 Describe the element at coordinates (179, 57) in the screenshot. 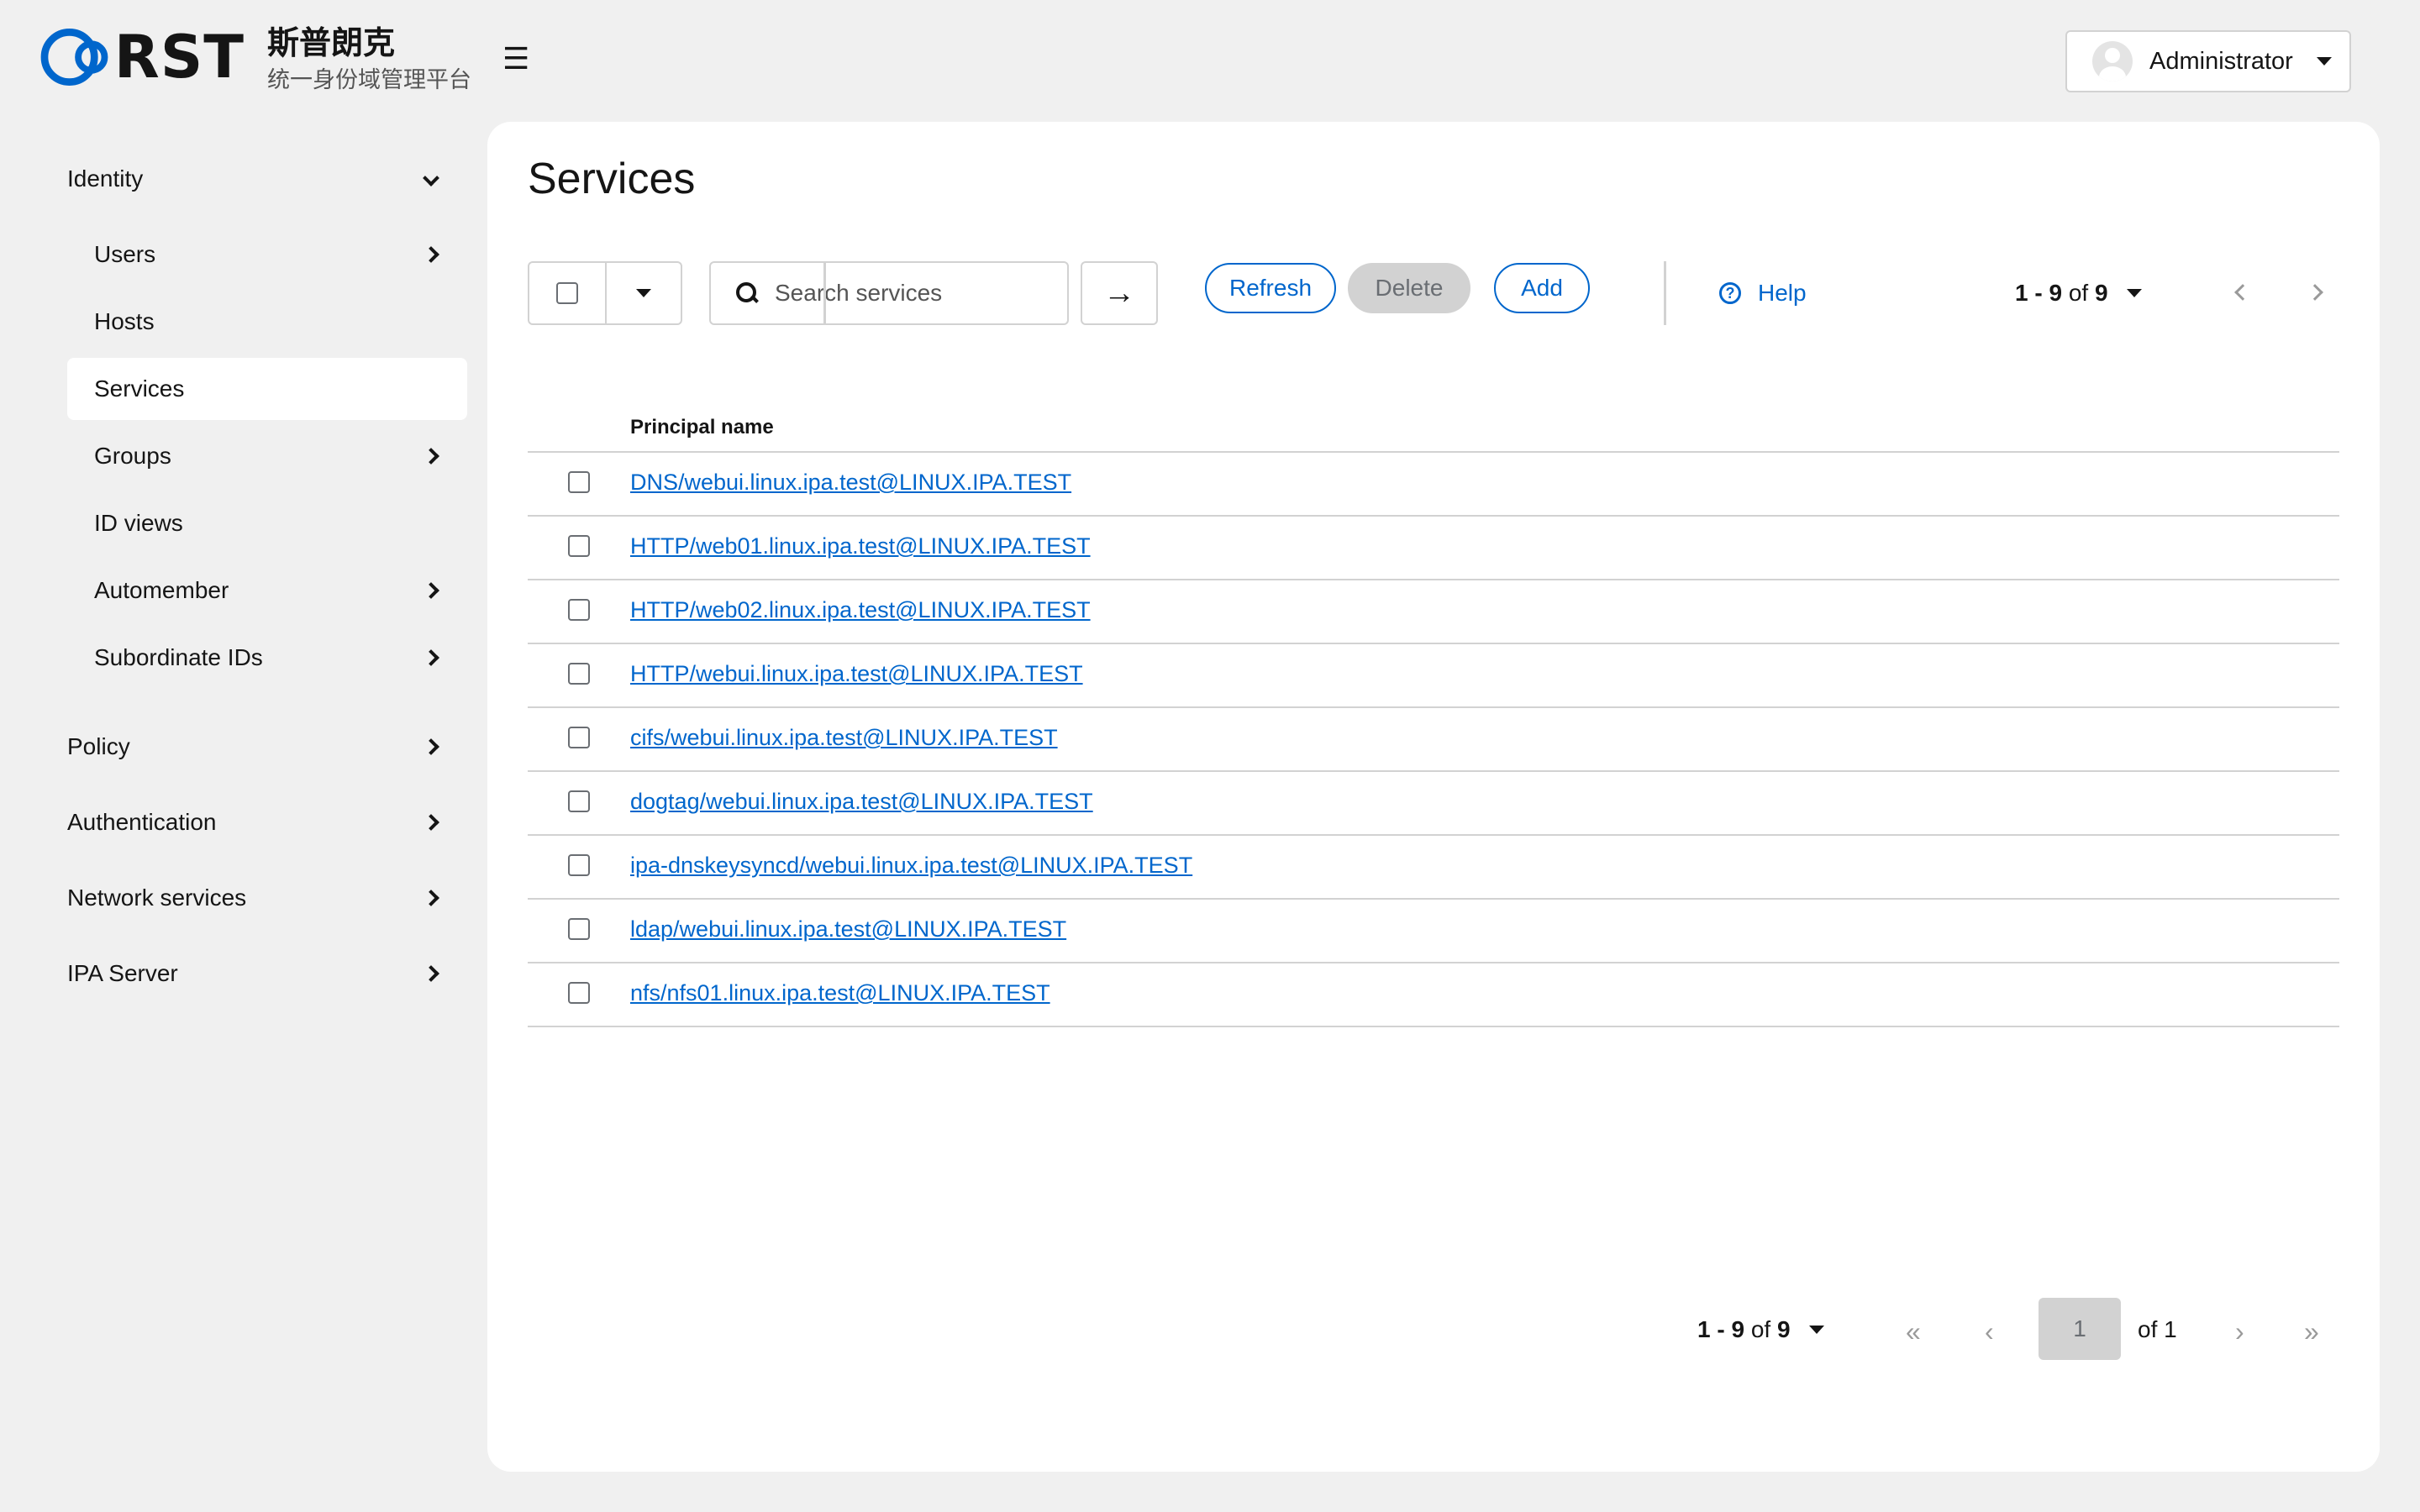

I see `logo-text: RST` at that location.